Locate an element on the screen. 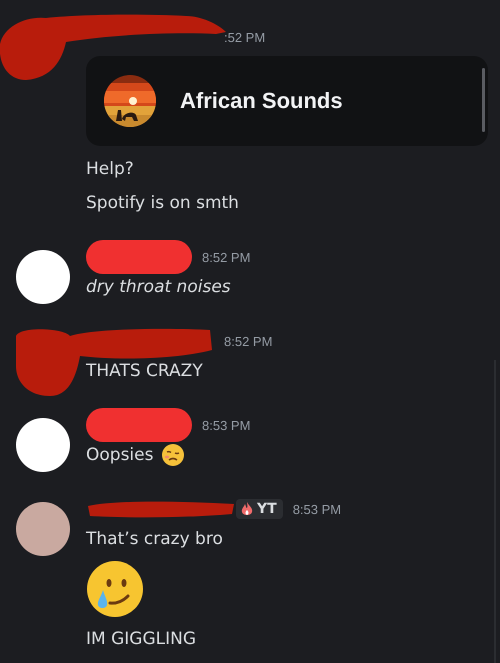 Image resolution: width=500 pixels, height=663 pixels. message-text: dry throat noises is located at coordinates (158, 287).